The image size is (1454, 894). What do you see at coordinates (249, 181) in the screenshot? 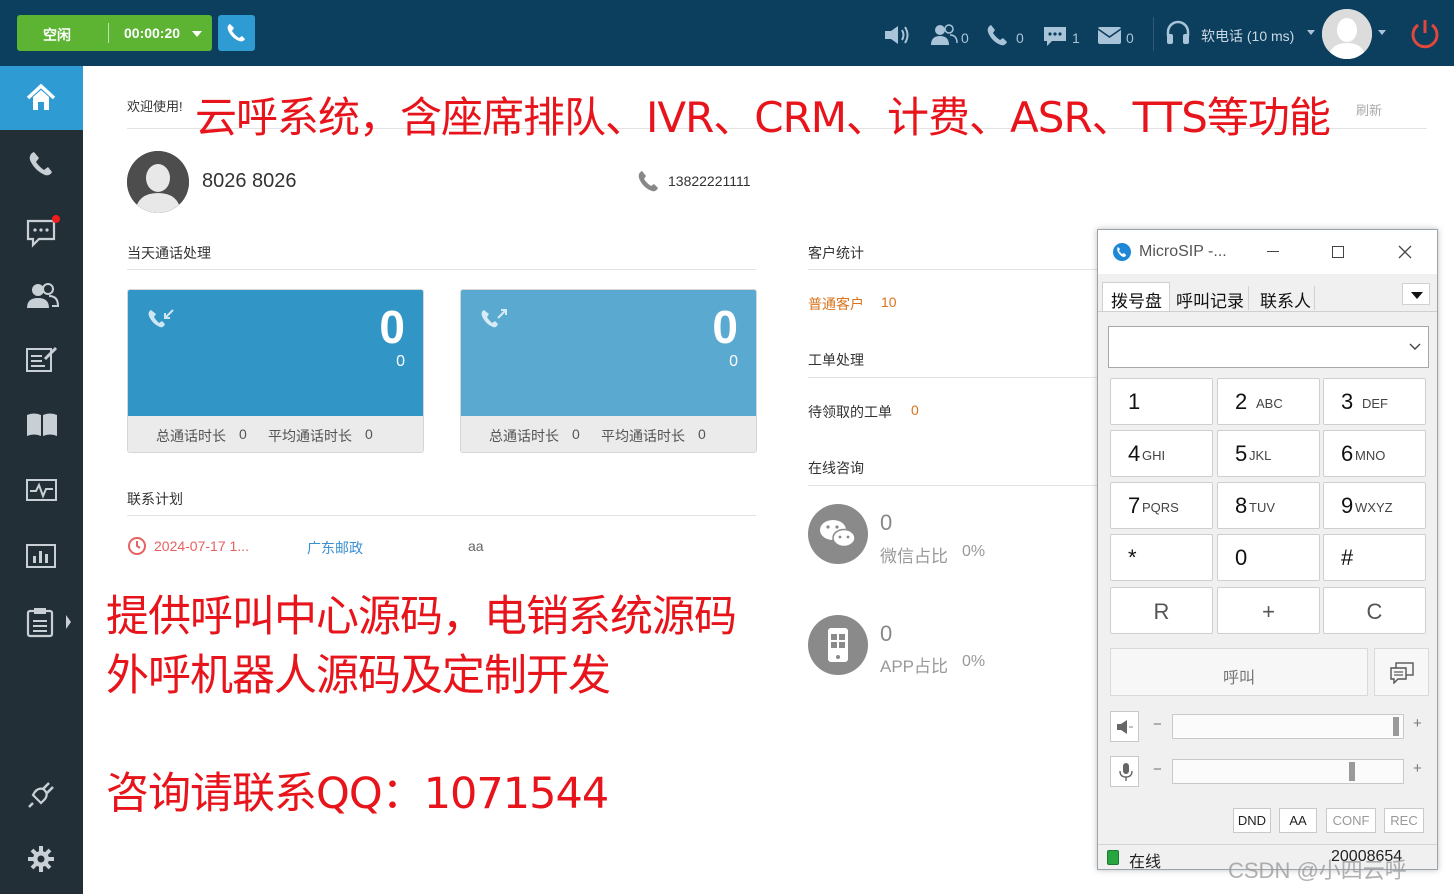
I see `agent-name: 8026 8026` at bounding box center [249, 181].